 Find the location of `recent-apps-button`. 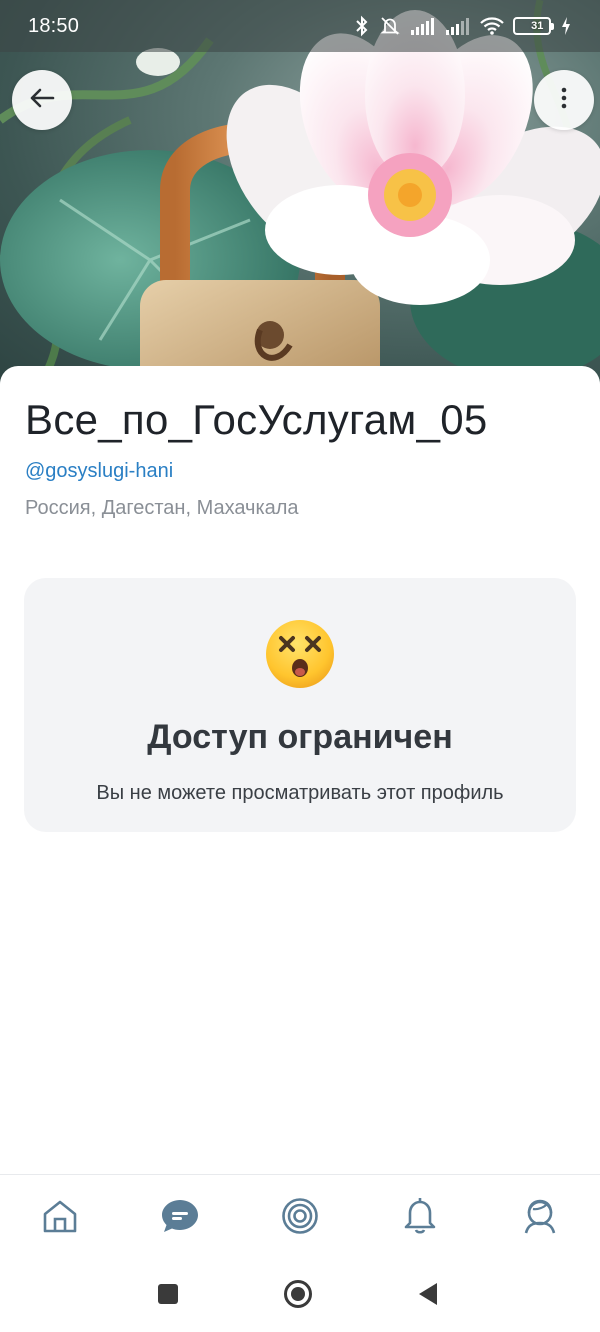

recent-apps-button is located at coordinates (168, 1296).